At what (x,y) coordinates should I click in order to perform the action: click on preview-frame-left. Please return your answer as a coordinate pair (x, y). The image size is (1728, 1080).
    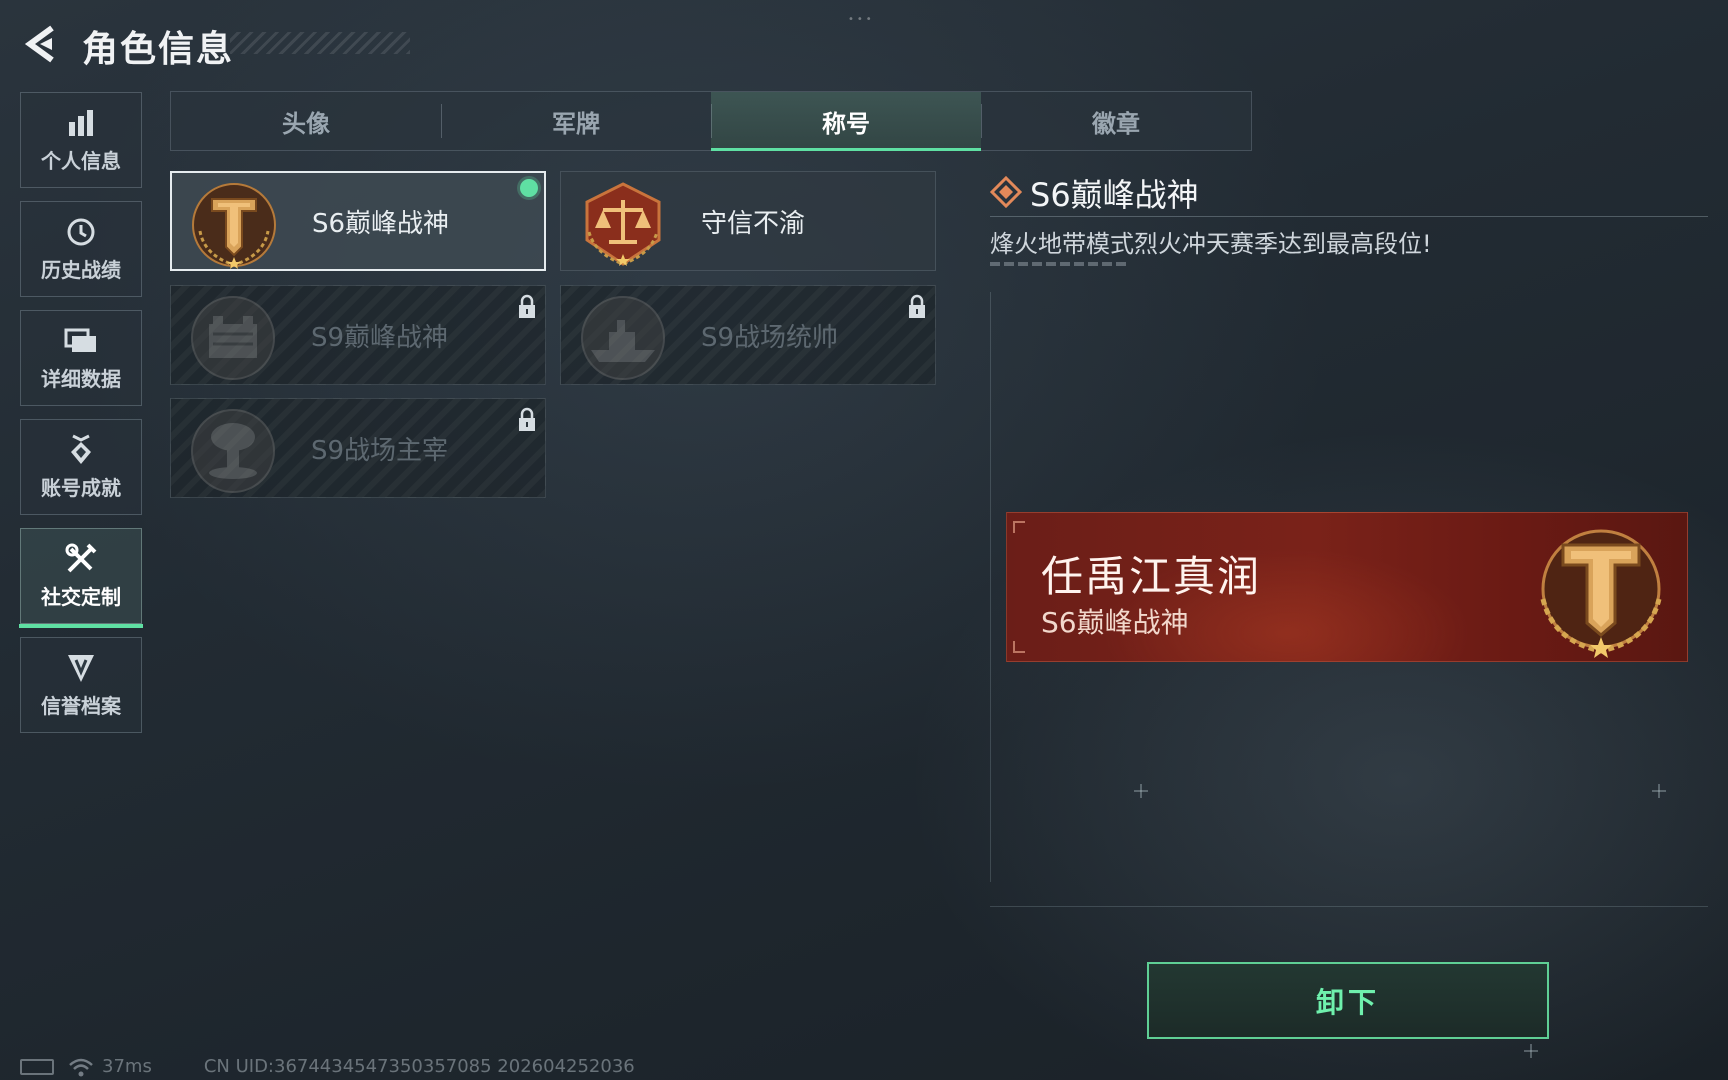
    Looking at the image, I should click on (990, 587).